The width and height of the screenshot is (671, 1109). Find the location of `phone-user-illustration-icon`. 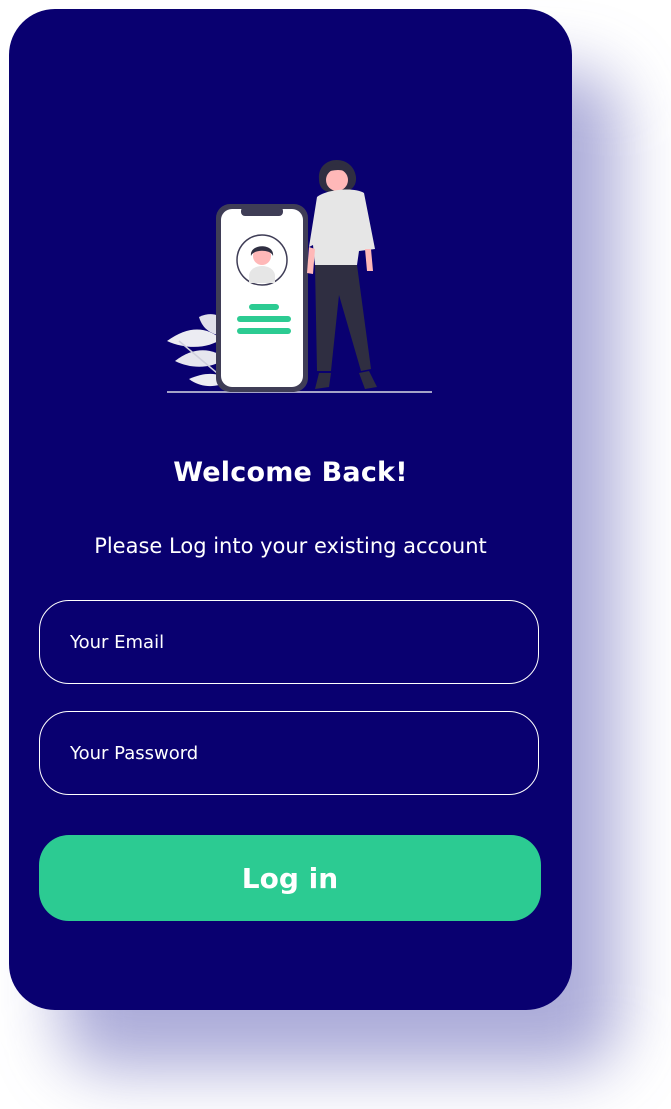

phone-user-illustration-icon is located at coordinates (299, 276).